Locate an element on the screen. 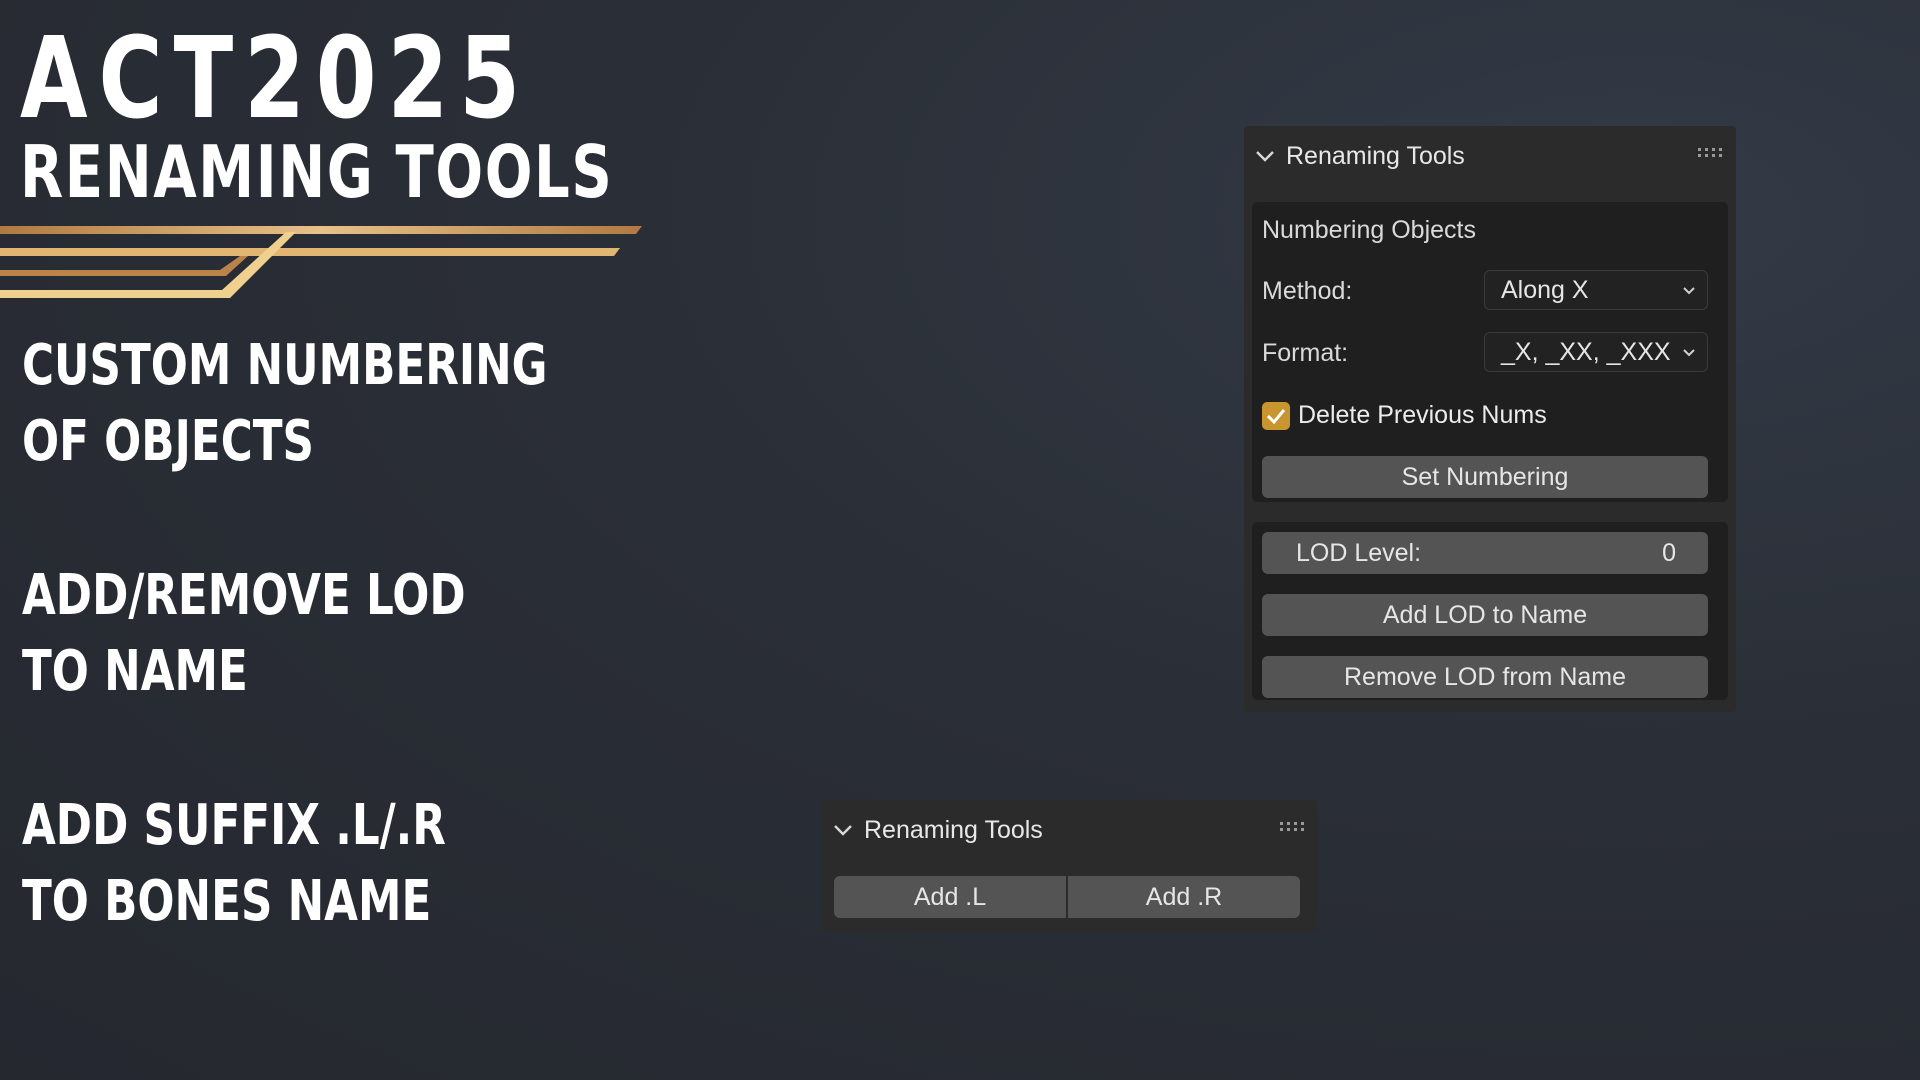  delete-previous-nums-label: Delete Previous Nums is located at coordinates (1422, 415).